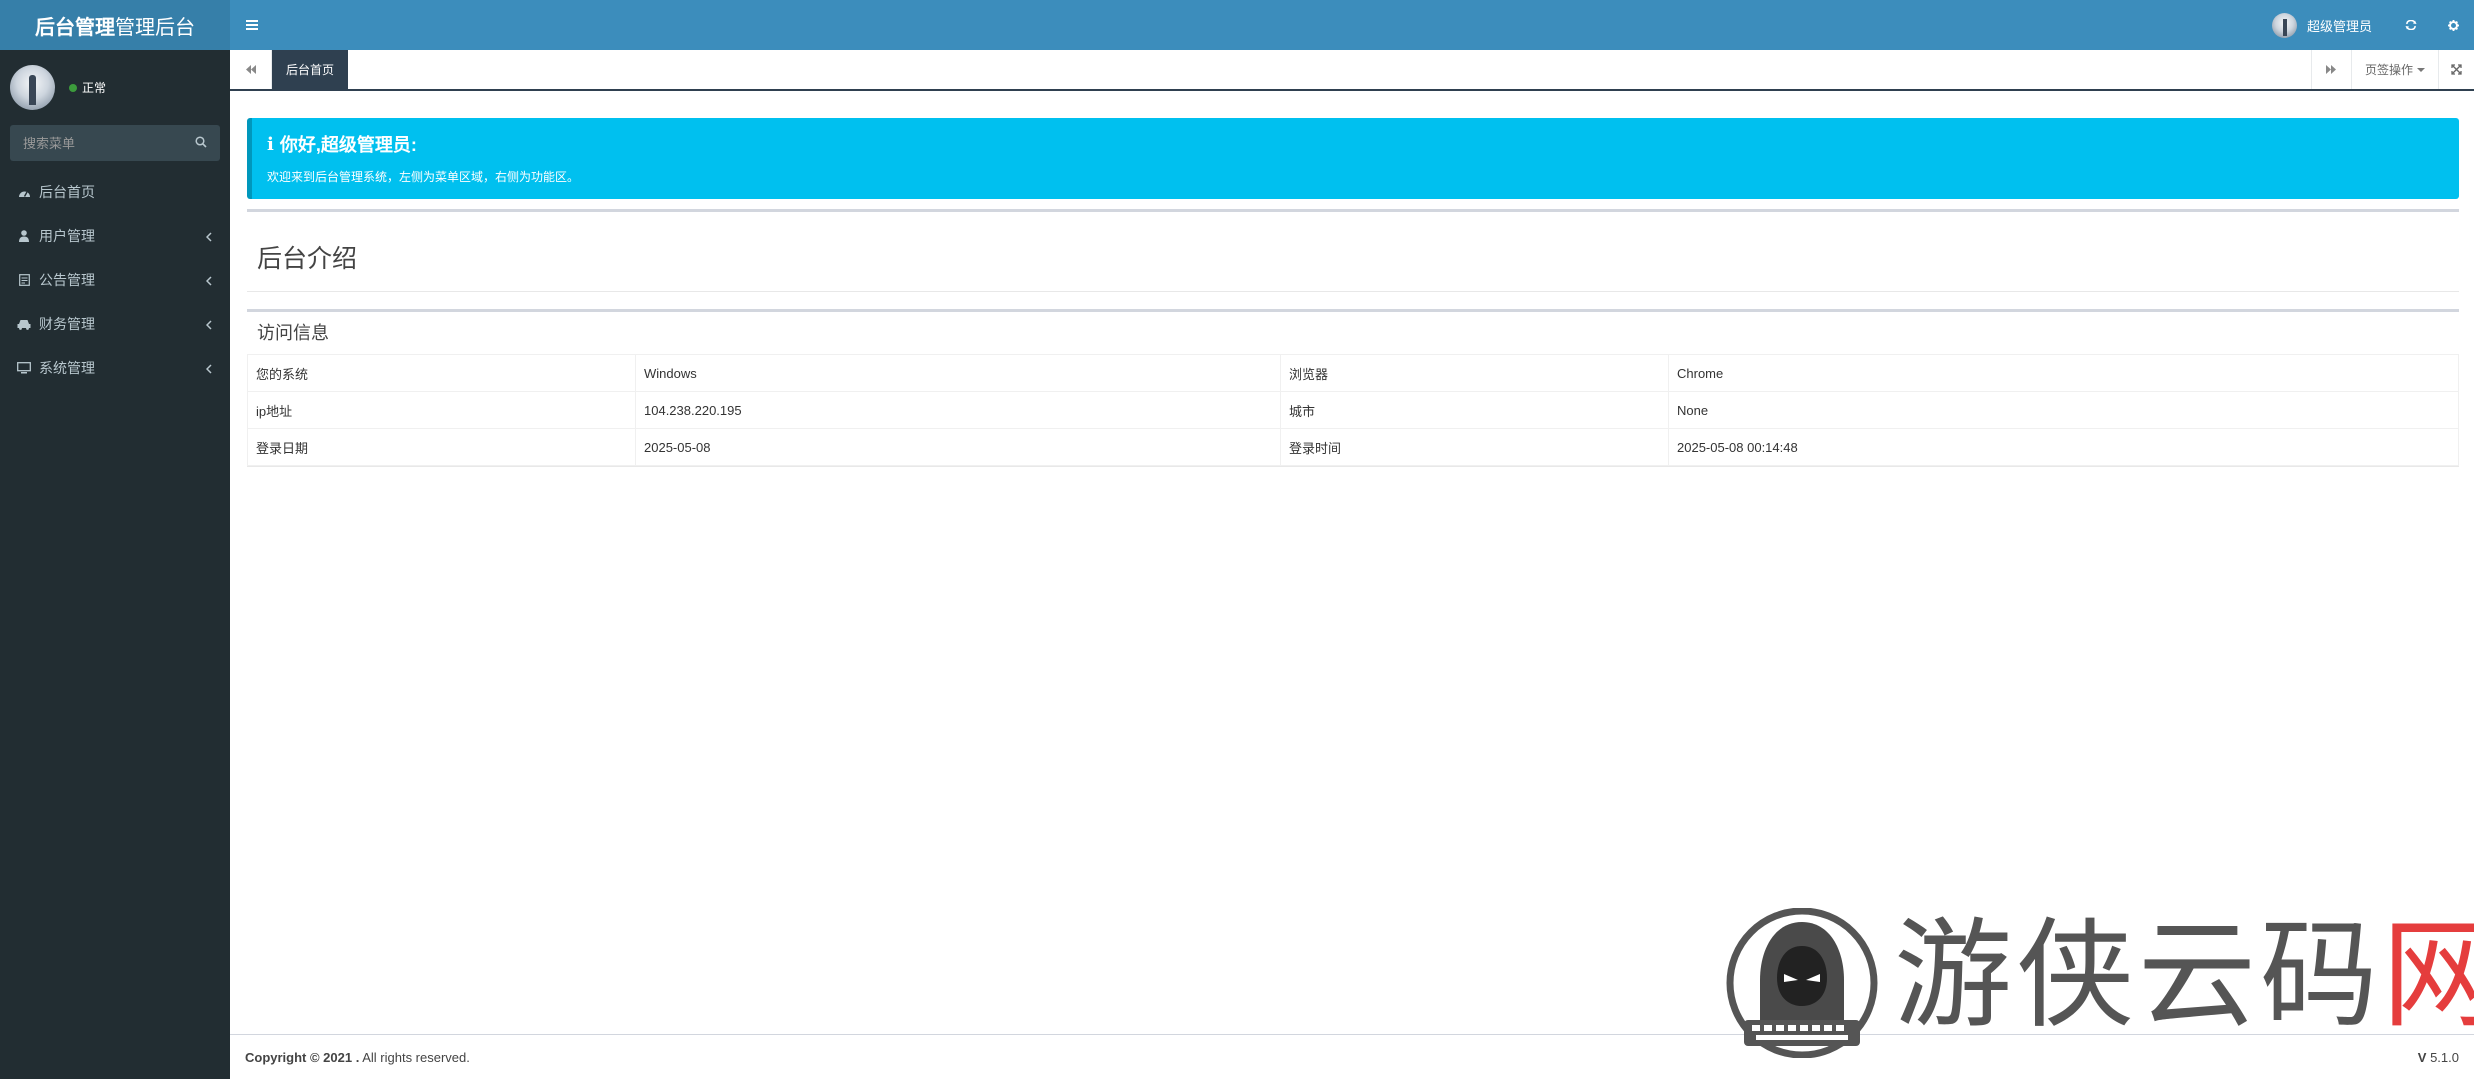 This screenshot has width=2474, height=1079. I want to click on page-ops-dropdown: 页签操作, so click(2394, 69).